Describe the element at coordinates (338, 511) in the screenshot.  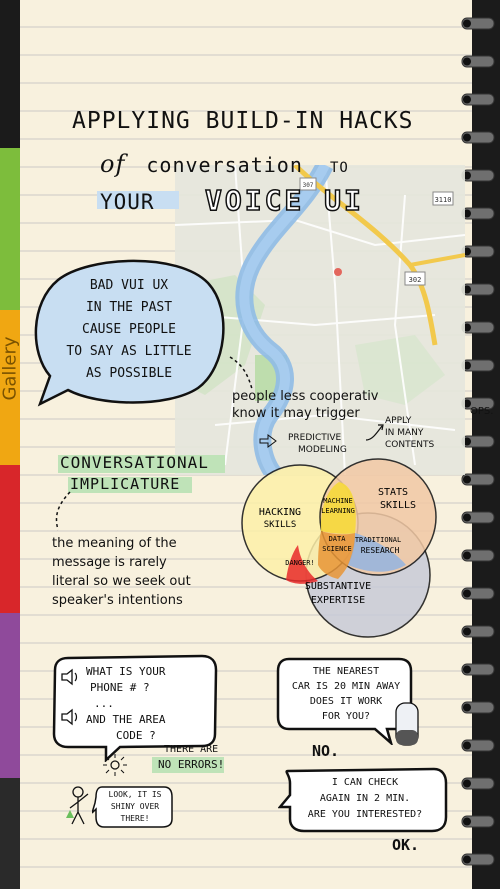
I see `svg-text: LEARNING` at that location.